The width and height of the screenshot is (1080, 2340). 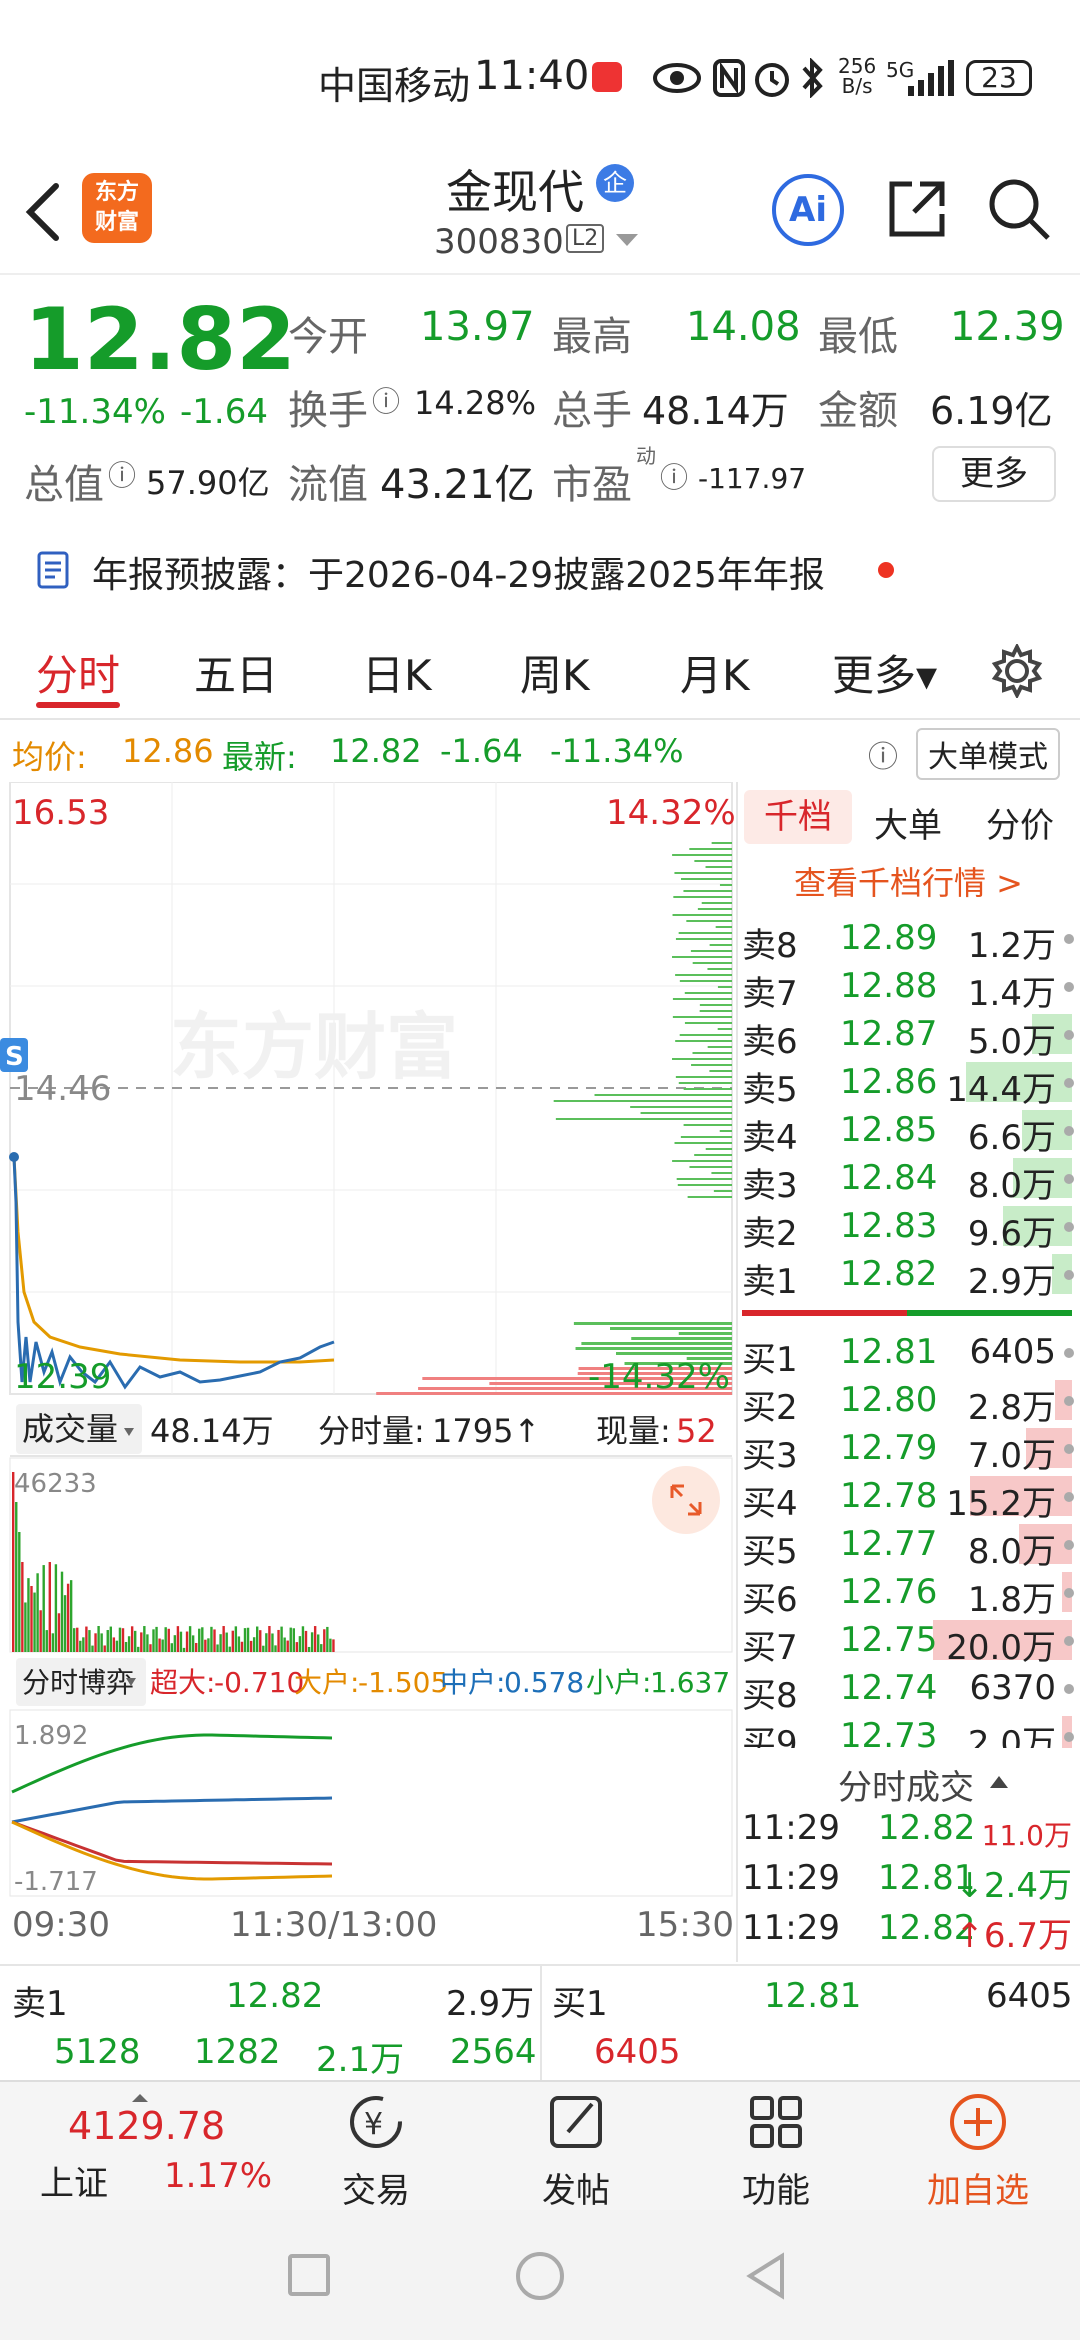 I want to click on mid-label: 中户:, so click(x=472, y=1682).